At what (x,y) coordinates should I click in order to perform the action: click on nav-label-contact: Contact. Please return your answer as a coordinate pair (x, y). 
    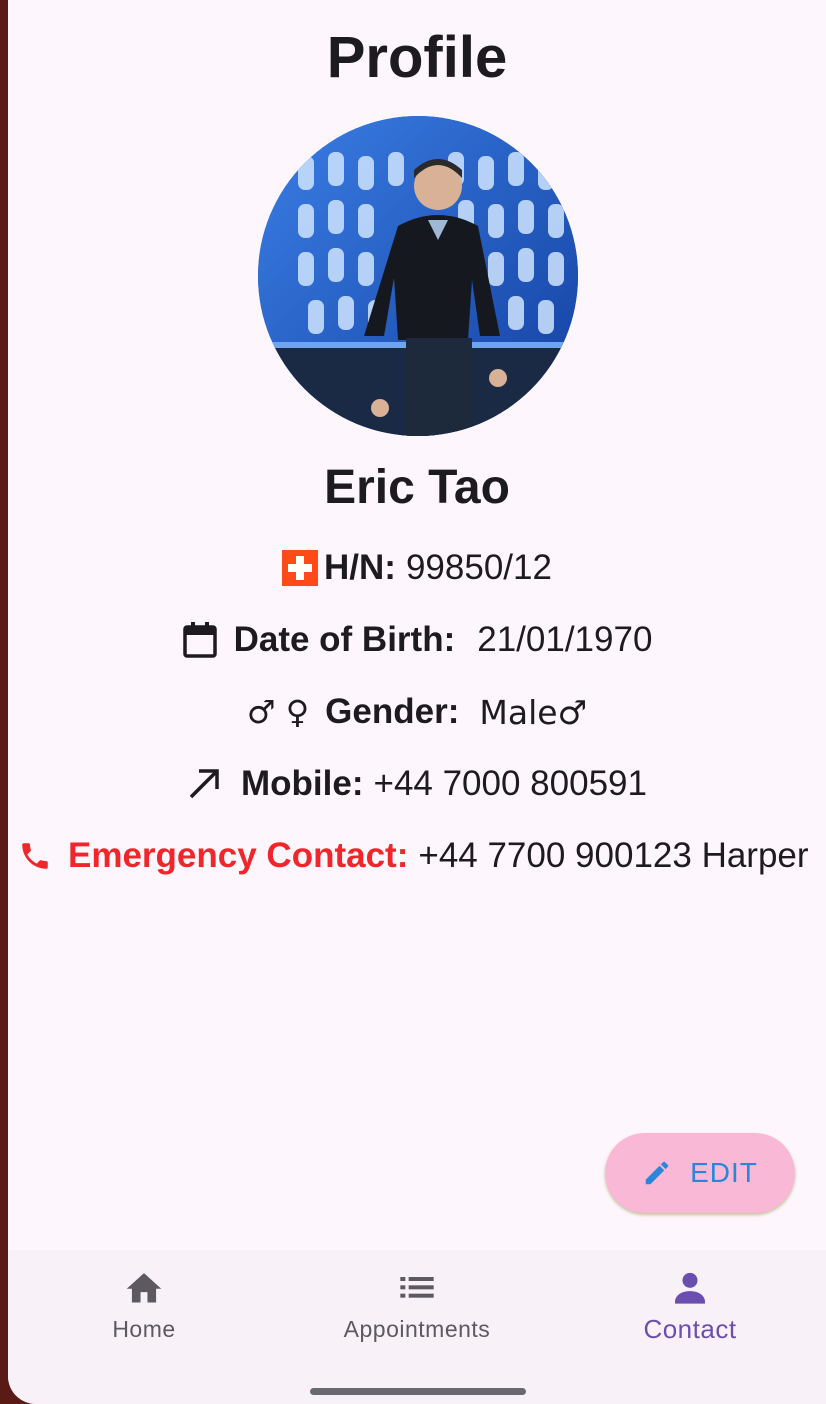
    Looking at the image, I should click on (690, 1329).